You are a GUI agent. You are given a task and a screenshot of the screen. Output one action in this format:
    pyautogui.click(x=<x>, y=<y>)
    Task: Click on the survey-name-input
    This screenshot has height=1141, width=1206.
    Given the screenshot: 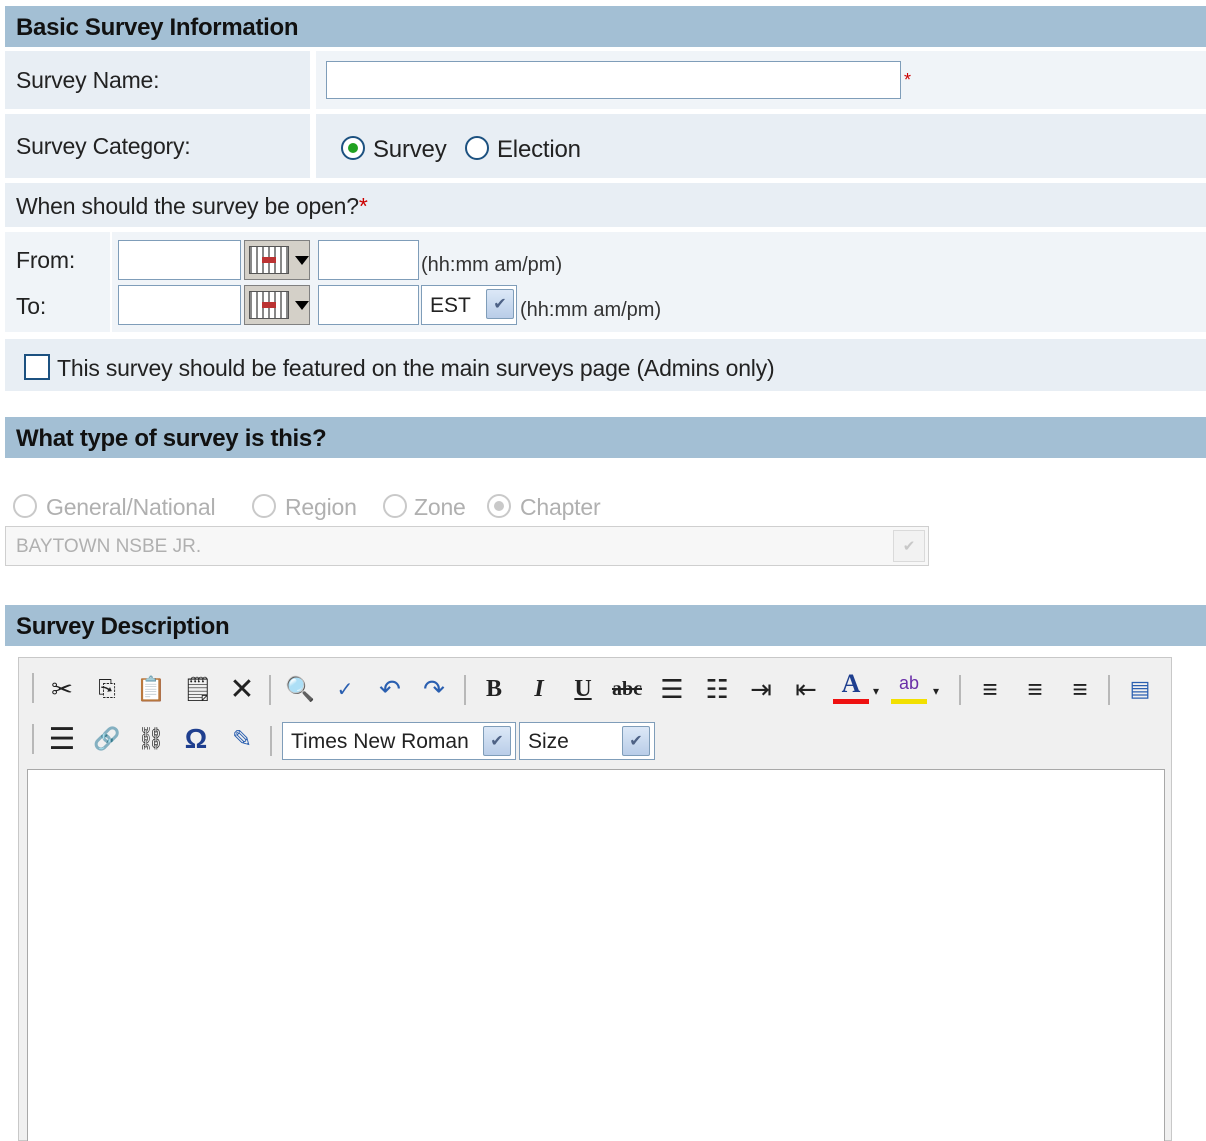 What is the action you would take?
    pyautogui.click(x=613, y=80)
    